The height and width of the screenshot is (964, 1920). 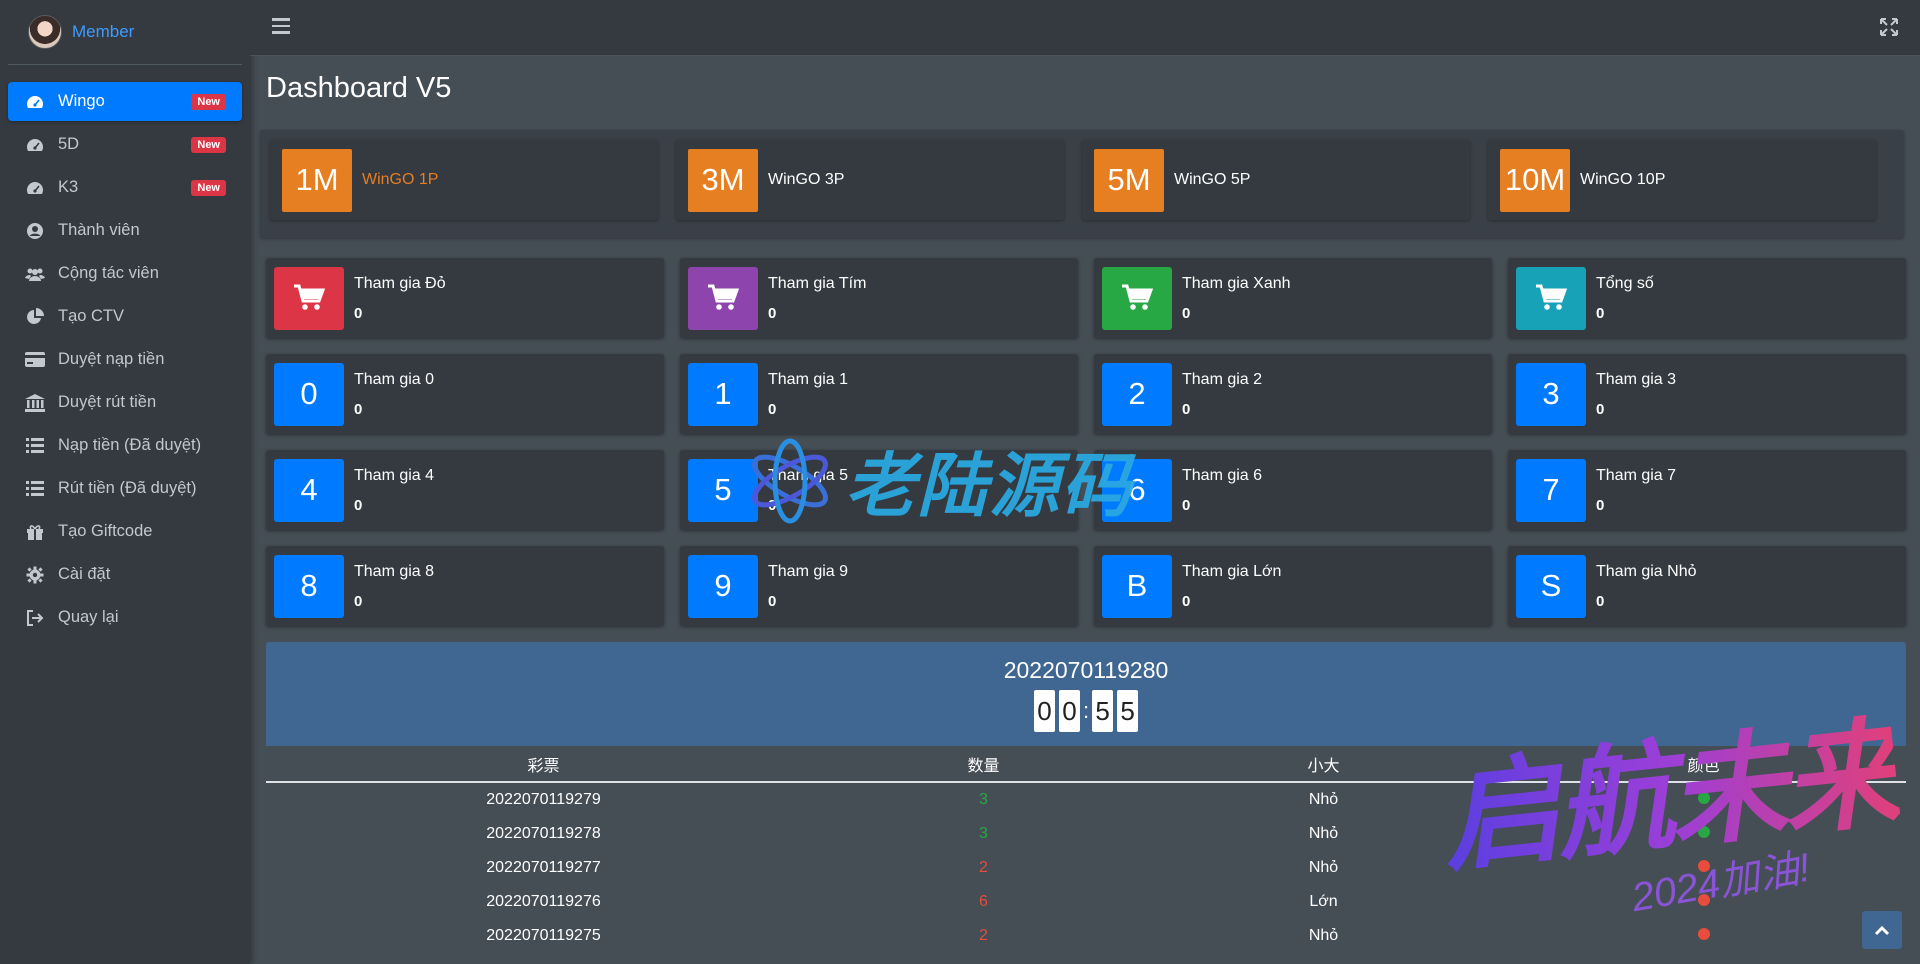 I want to click on sidebar-item-members: Thành viên, so click(x=125, y=230).